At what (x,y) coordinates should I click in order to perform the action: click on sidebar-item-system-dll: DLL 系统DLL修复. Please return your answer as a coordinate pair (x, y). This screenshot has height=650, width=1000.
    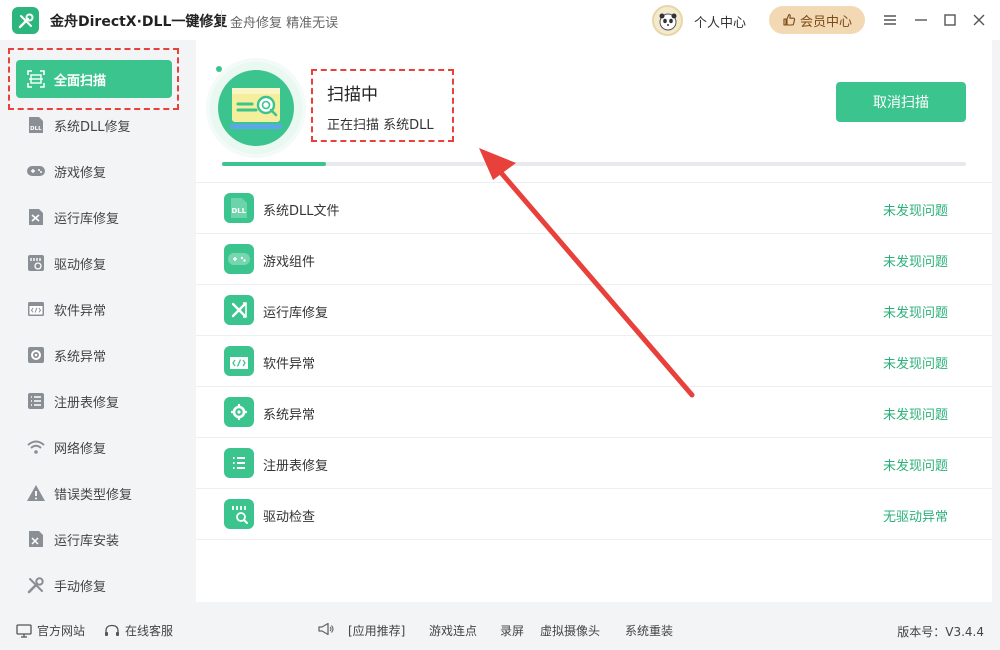
    Looking at the image, I should click on (94, 125).